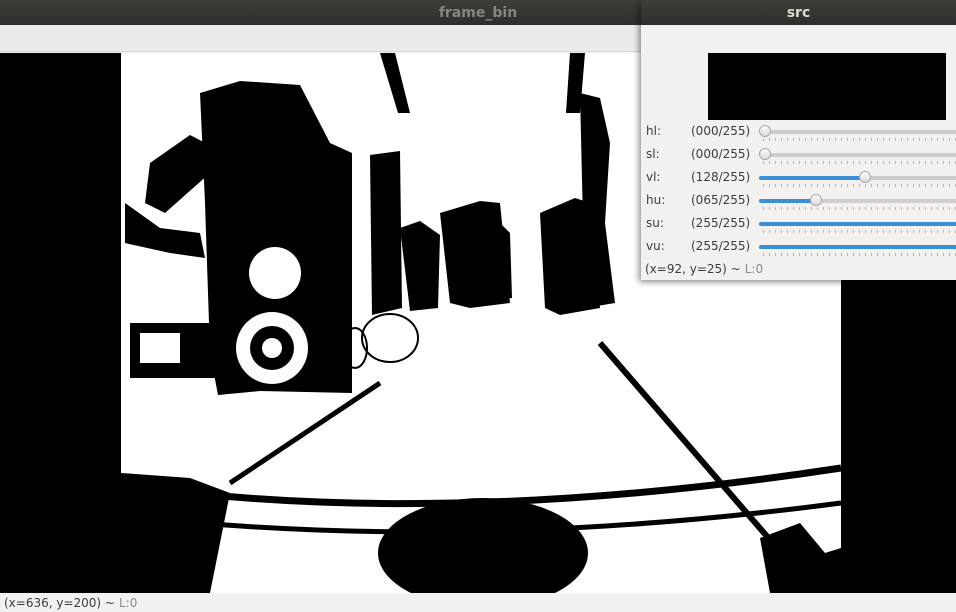  What do you see at coordinates (693, 269) in the screenshot?
I see `cursor-coords: (x=92, y=25) ~` at bounding box center [693, 269].